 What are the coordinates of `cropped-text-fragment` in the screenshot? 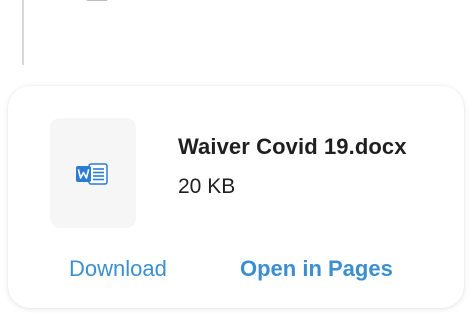 It's located at (104, 3).